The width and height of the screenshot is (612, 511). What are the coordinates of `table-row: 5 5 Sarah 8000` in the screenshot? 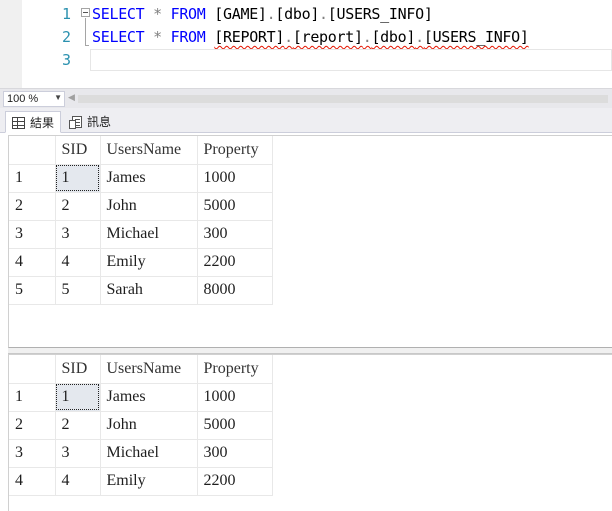 It's located at (141, 290).